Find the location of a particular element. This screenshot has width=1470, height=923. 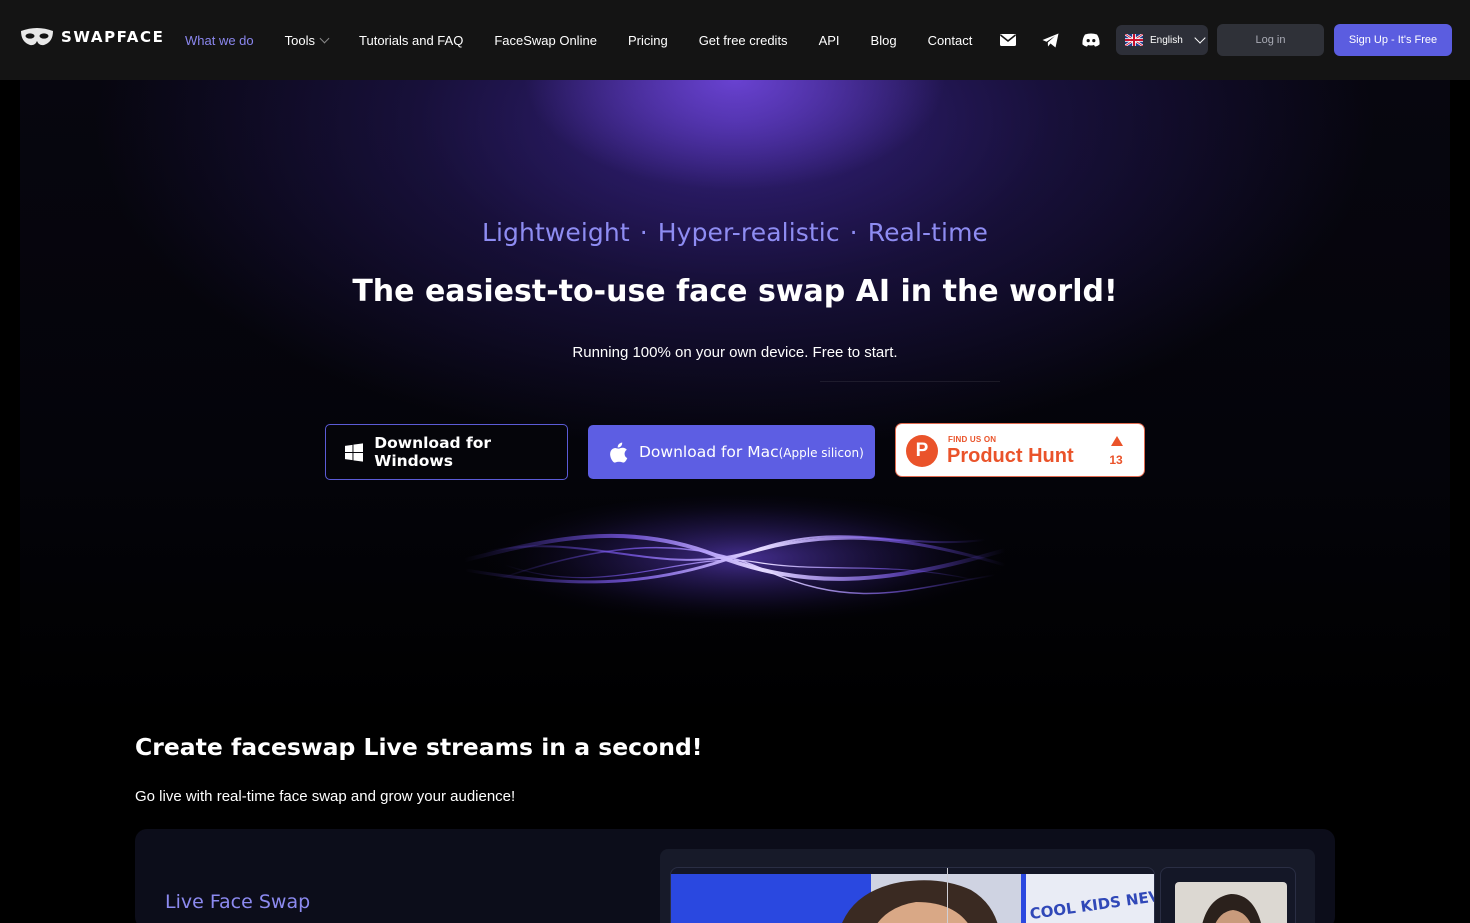

download-mac-label: Download for Mac(Apple silicon) is located at coordinates (751, 452).